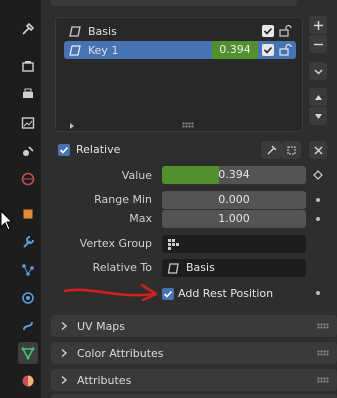 The height and width of the screenshot is (398, 337). What do you see at coordinates (235, 50) in the screenshot?
I see `shape-key-value: 0.394` at bounding box center [235, 50].